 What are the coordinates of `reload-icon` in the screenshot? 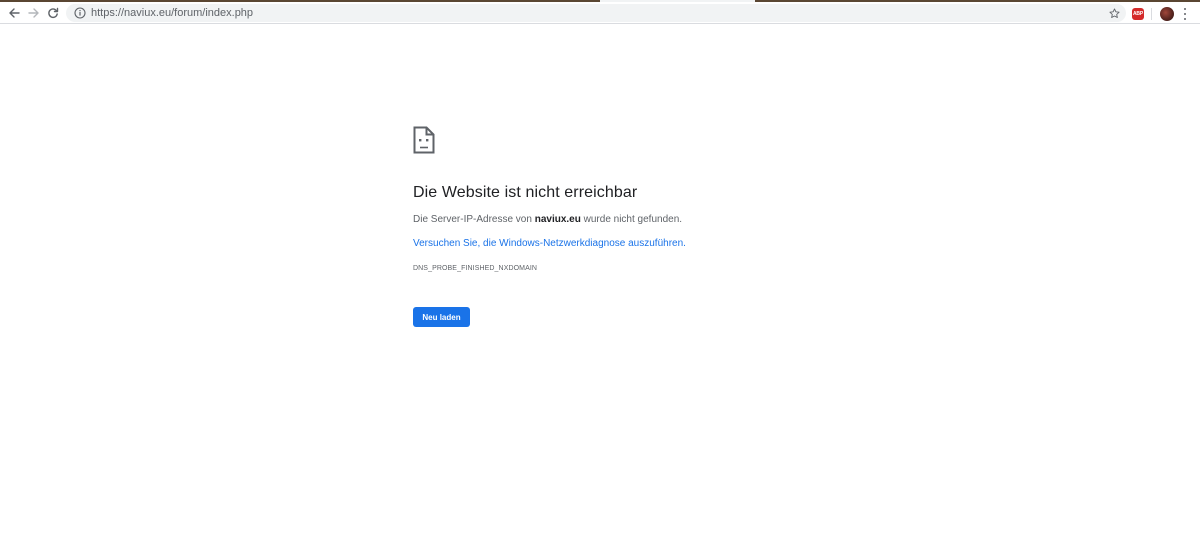 It's located at (53, 12).